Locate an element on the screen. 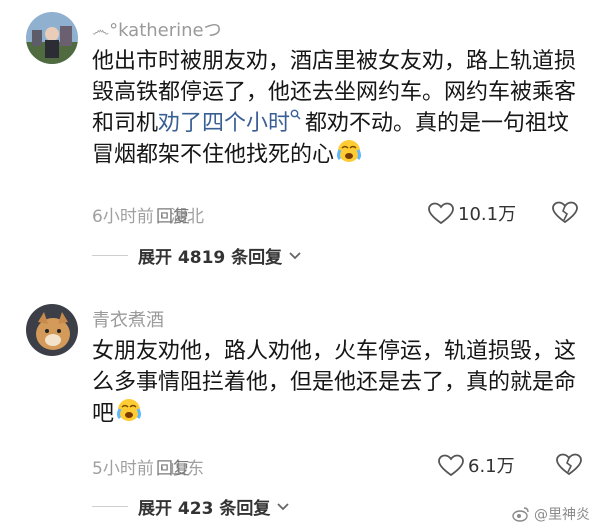 The height and width of the screenshot is (530, 600). search-link: 劝了四个小时 is located at coordinates (231, 122).